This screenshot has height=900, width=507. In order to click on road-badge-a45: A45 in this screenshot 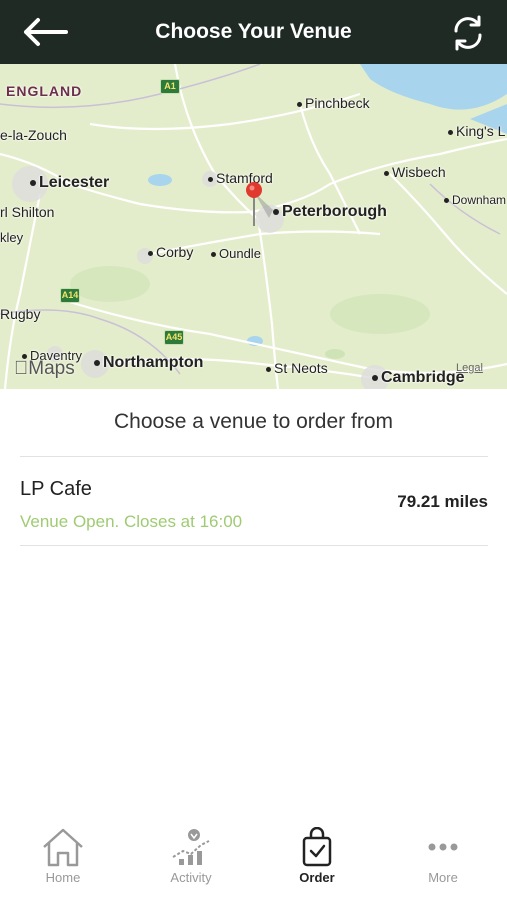, I will do `click(174, 337)`.